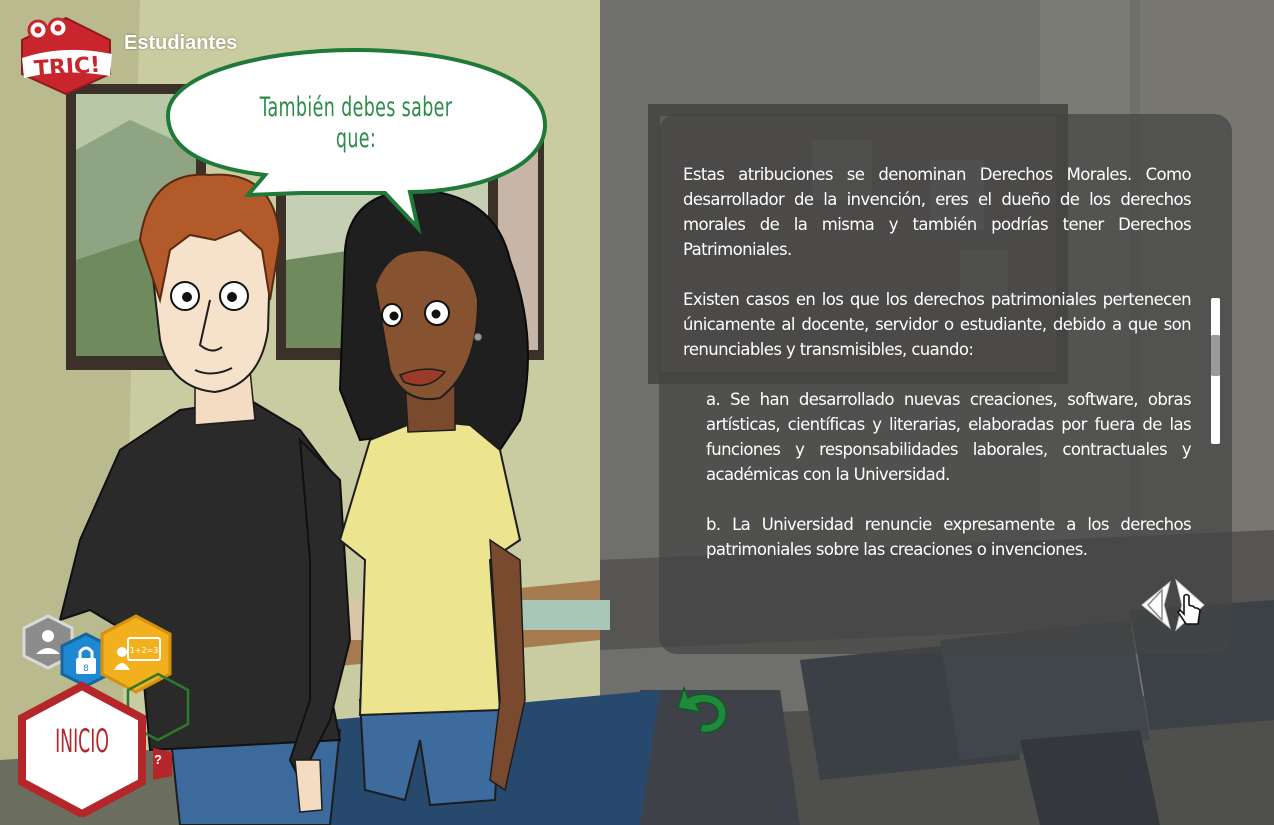 The image size is (1274, 825). Describe the element at coordinates (82, 741) in the screenshot. I see `inicio-label: INICIO` at that location.